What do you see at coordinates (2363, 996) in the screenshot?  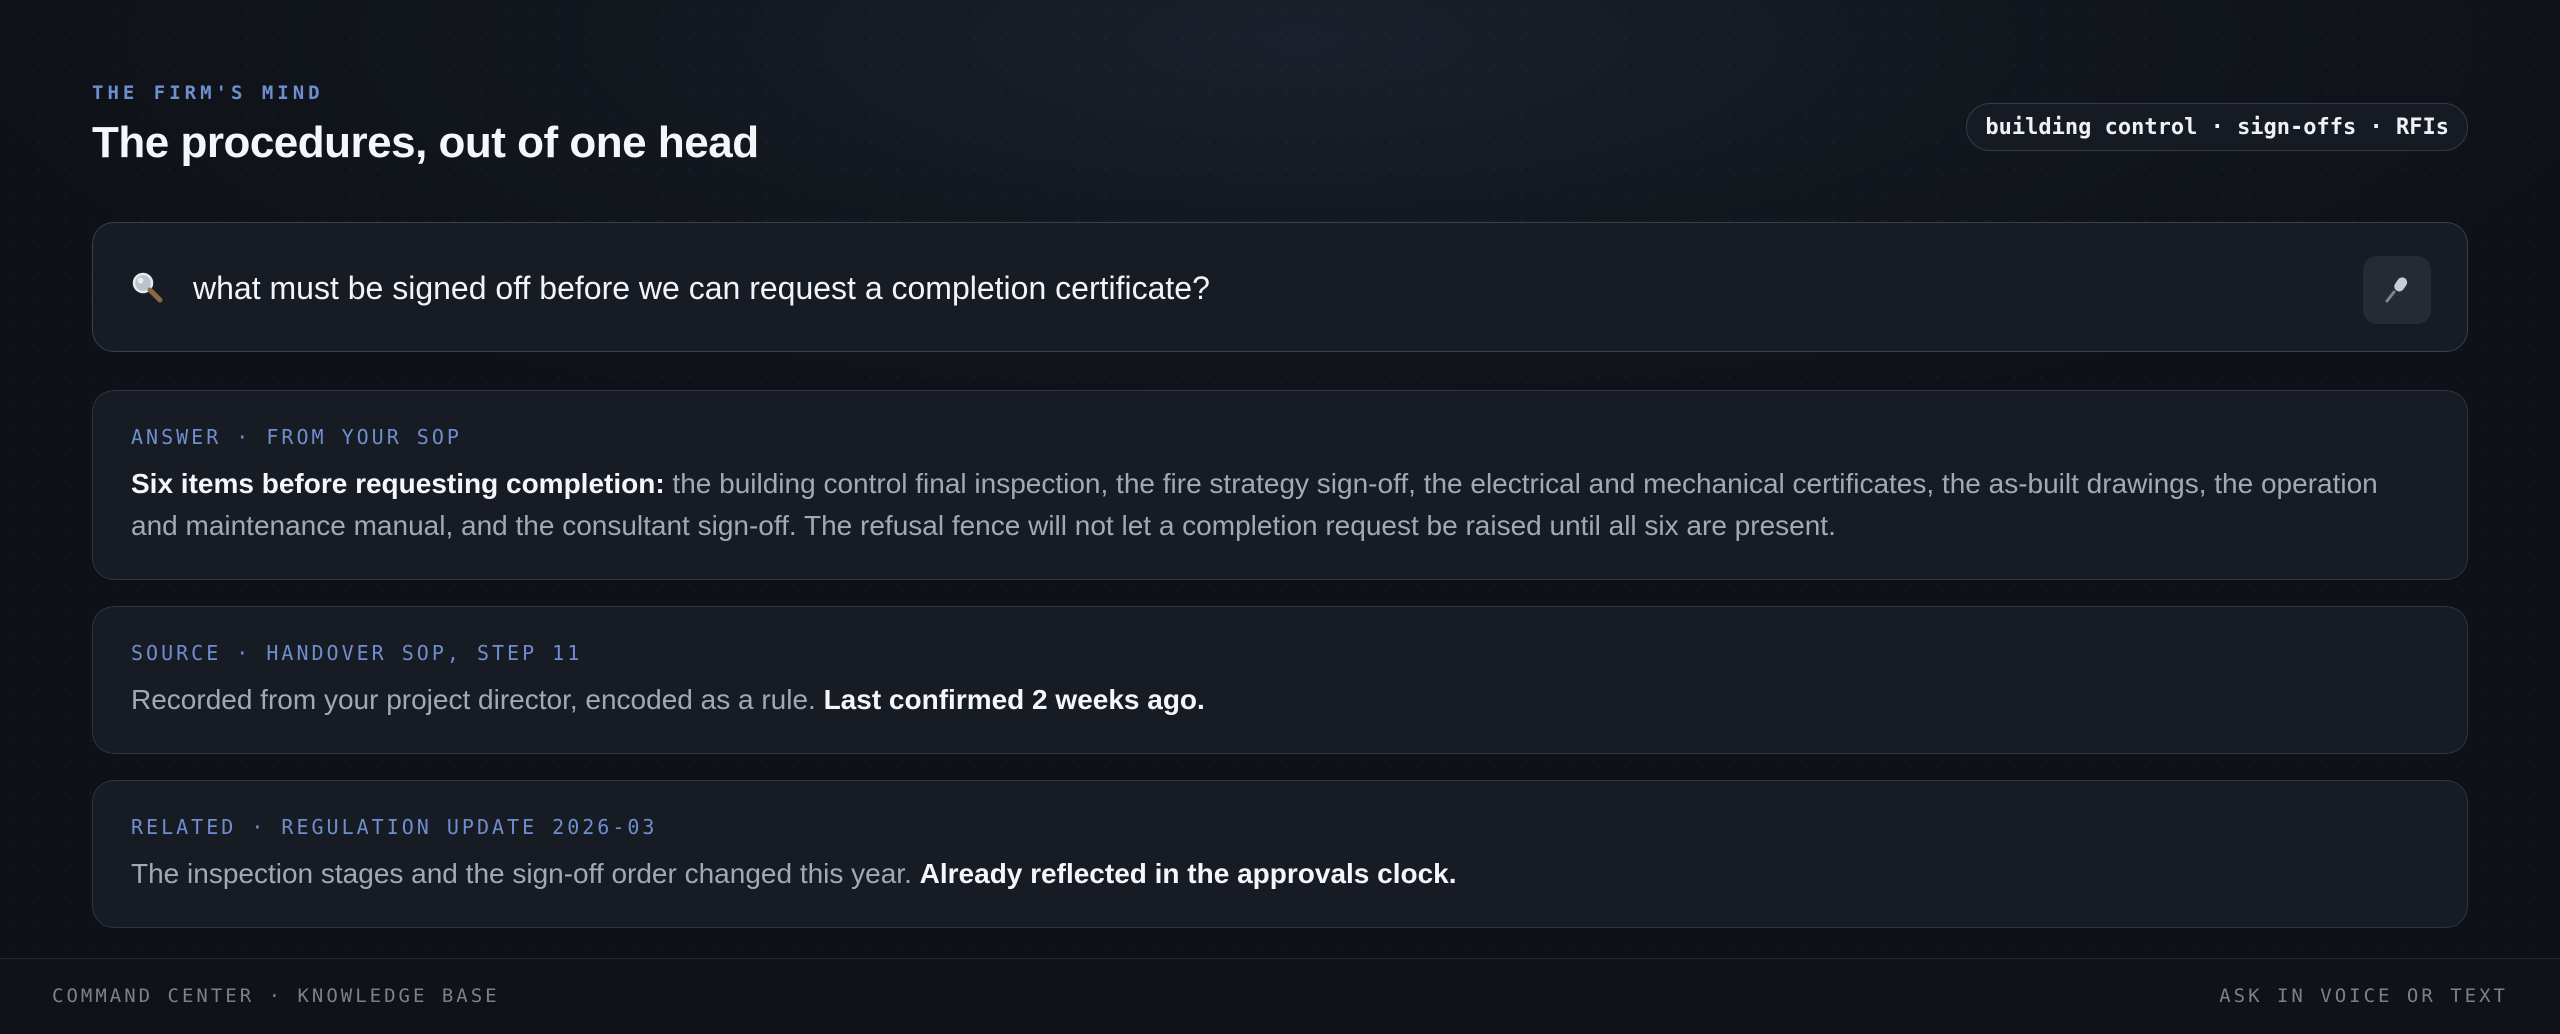 I see `footer-hint: ASK IN VOICE OR TEXT` at bounding box center [2363, 996].